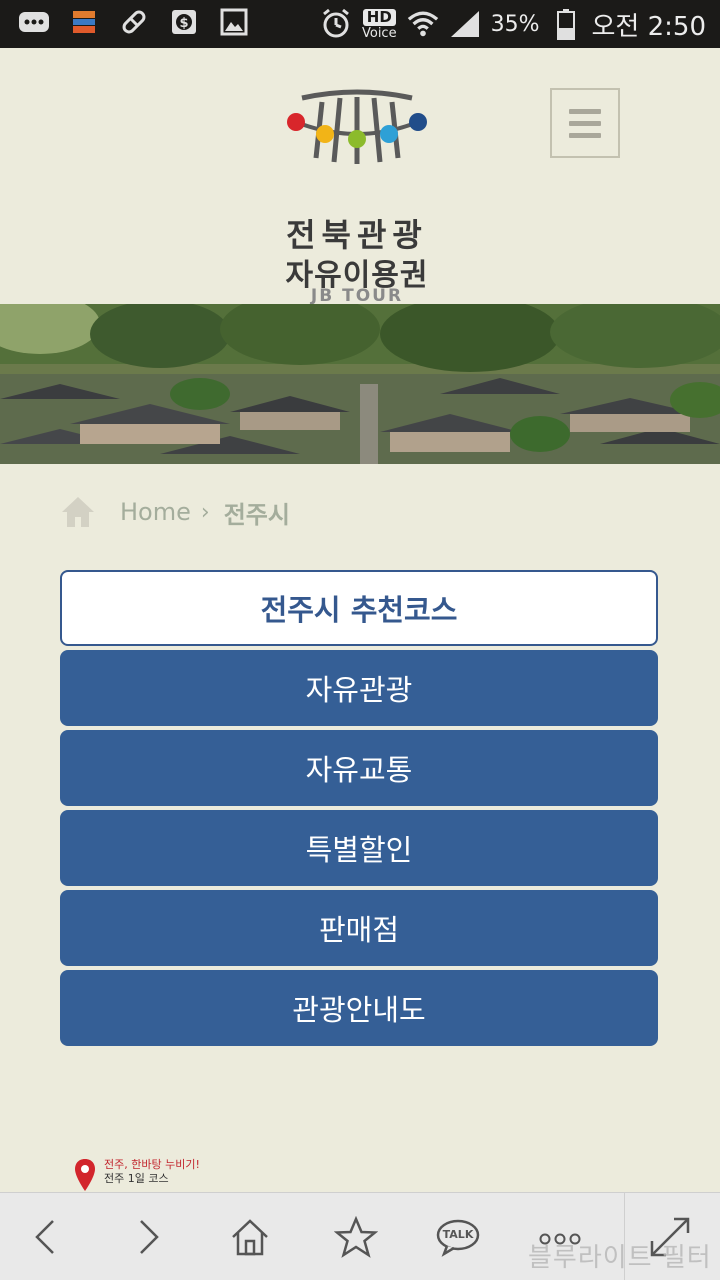 The image size is (720, 1280). What do you see at coordinates (379, 33) in the screenshot?
I see `voice-label: Voice` at bounding box center [379, 33].